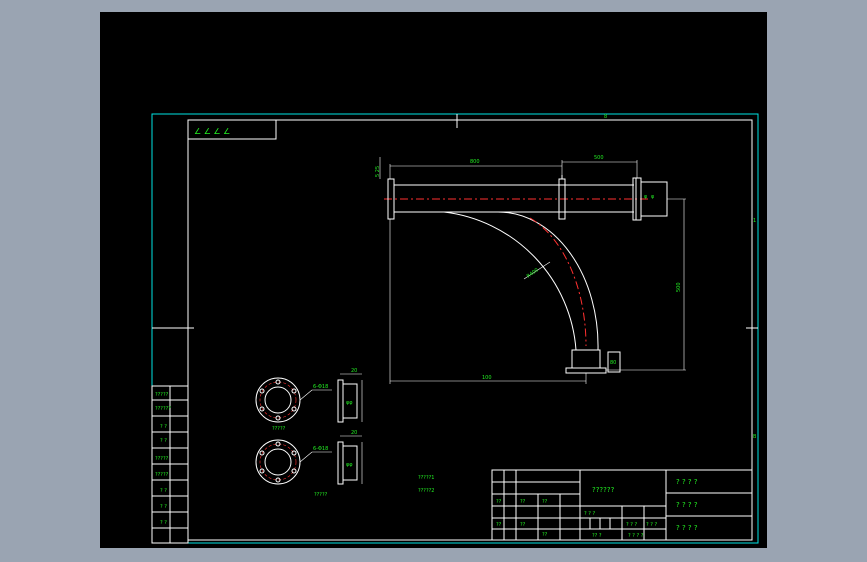 This screenshot has height=562, width=867. Describe the element at coordinates (613, 363) in the screenshot. I see `elbow-flange-dim: 80` at that location.